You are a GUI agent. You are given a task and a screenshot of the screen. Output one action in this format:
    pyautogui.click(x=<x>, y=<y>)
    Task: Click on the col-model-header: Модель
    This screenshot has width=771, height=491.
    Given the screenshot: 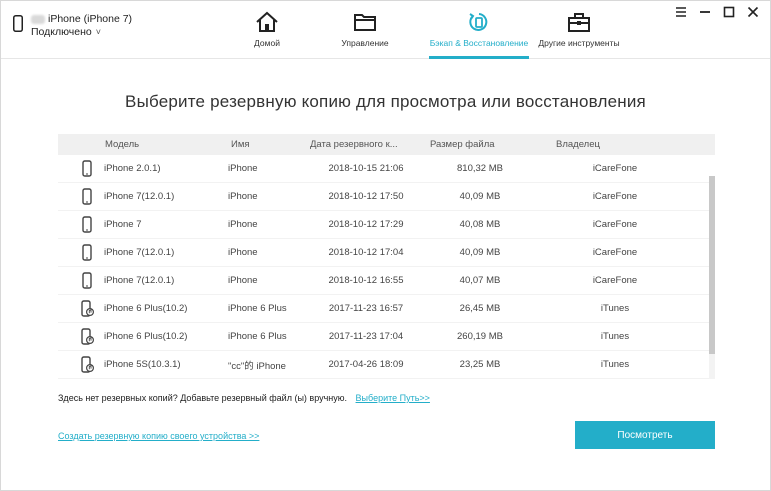 What is the action you would take?
    pyautogui.click(x=140, y=144)
    